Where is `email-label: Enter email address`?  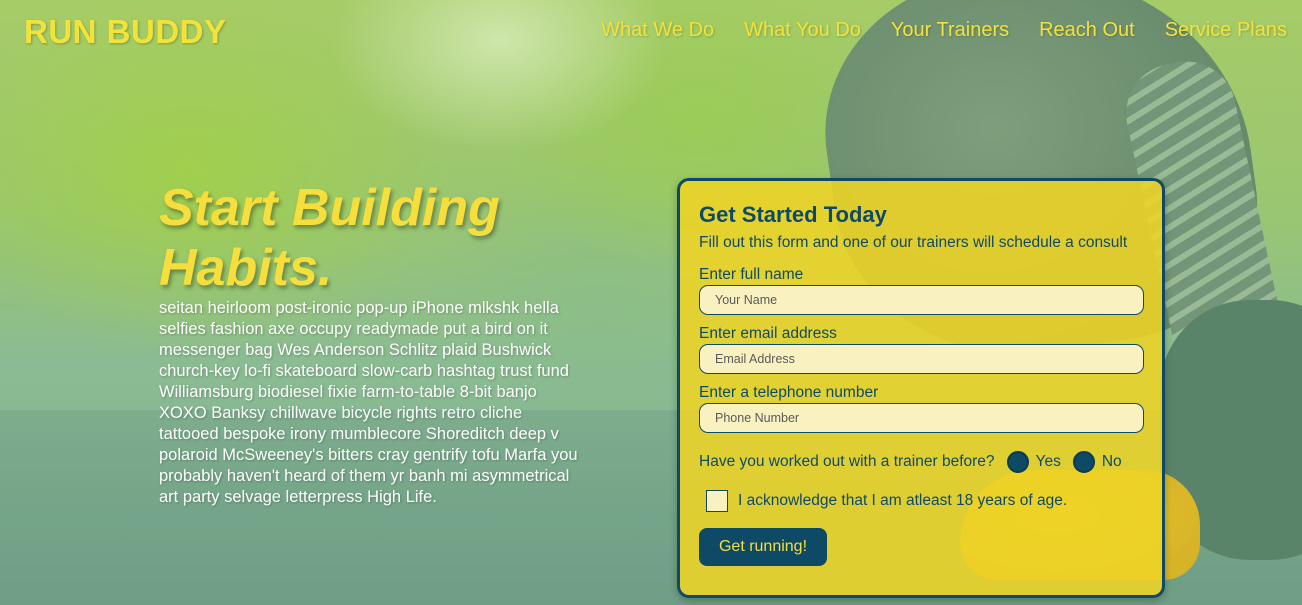
email-label: Enter email address is located at coordinates (768, 333).